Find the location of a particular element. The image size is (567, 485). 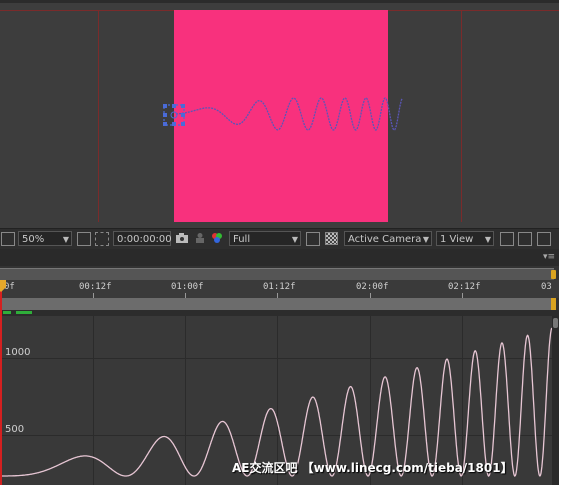

magnification-dropdown: 50% ▼ is located at coordinates (45, 238).